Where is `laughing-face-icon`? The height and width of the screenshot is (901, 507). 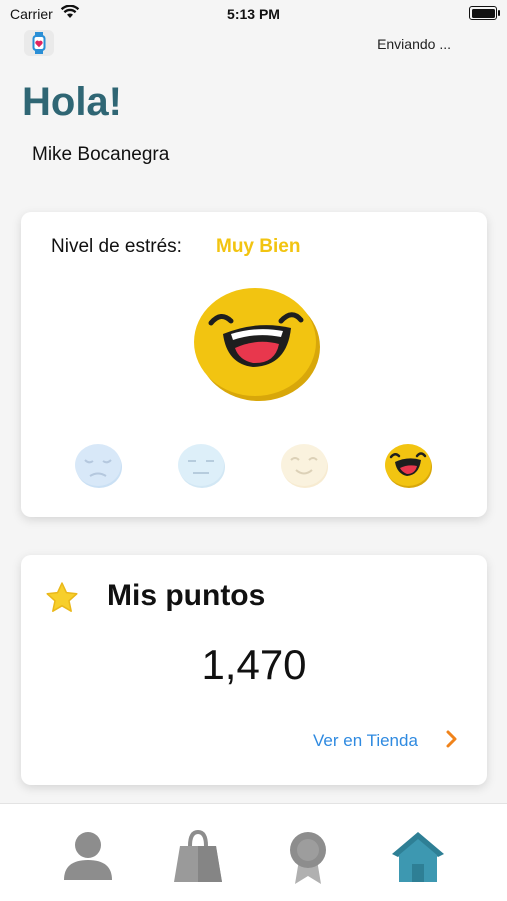 laughing-face-icon is located at coordinates (257, 344).